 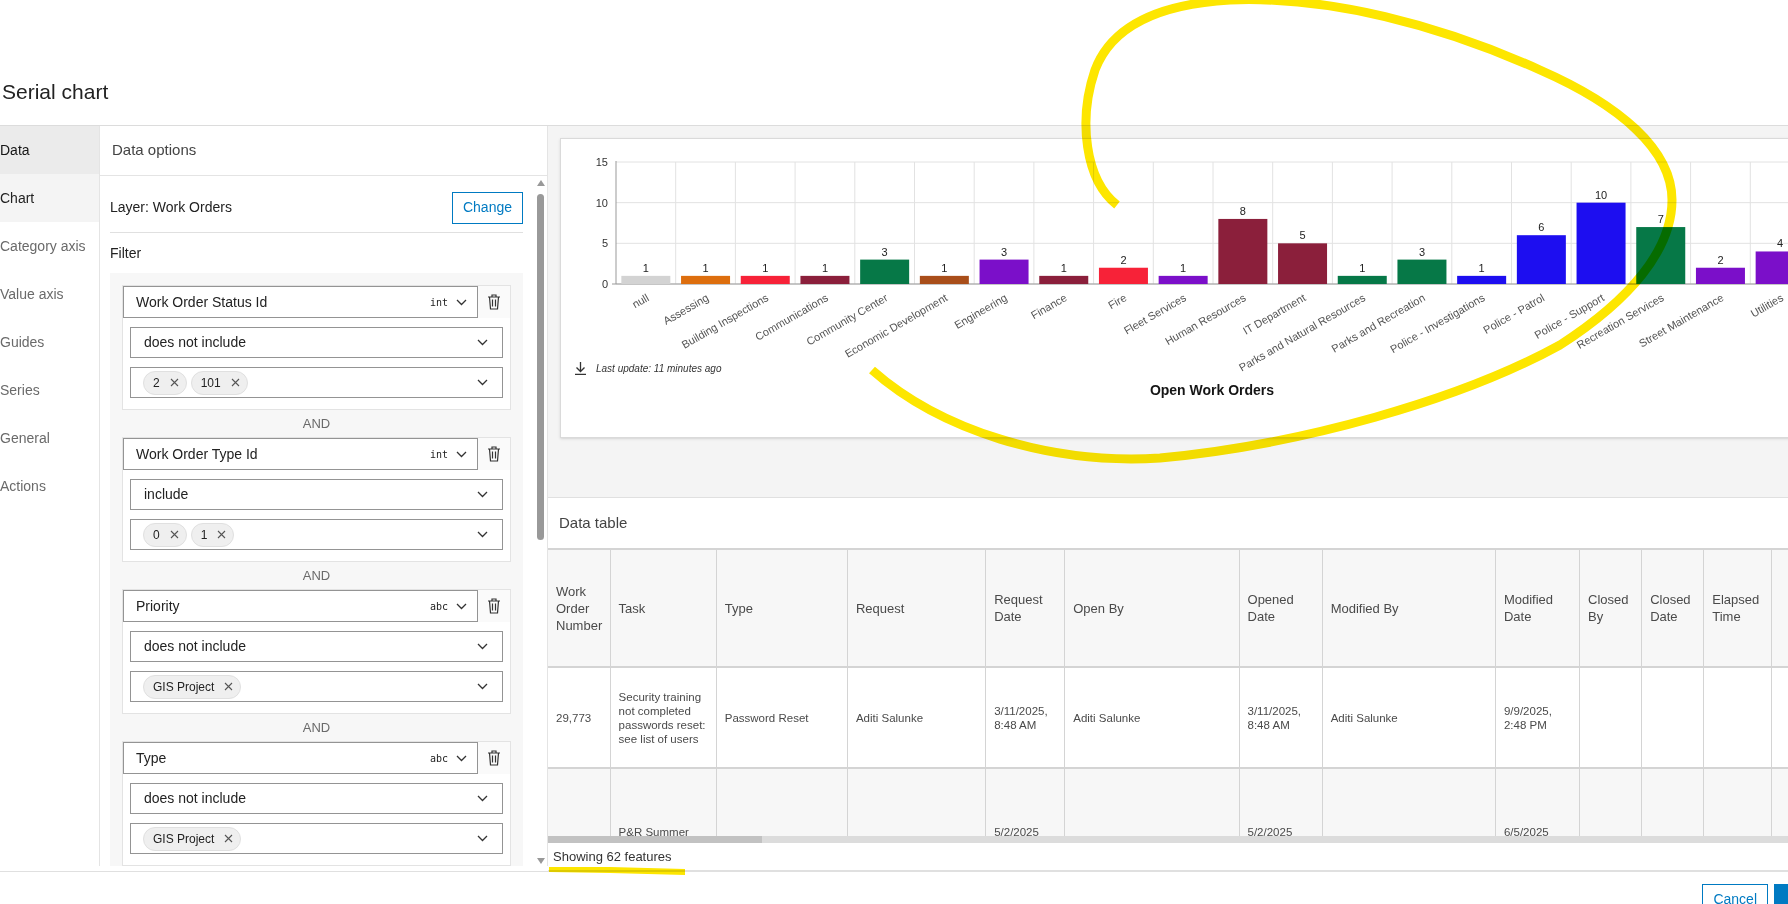 I want to click on category-label: Fire, so click(x=1117, y=301).